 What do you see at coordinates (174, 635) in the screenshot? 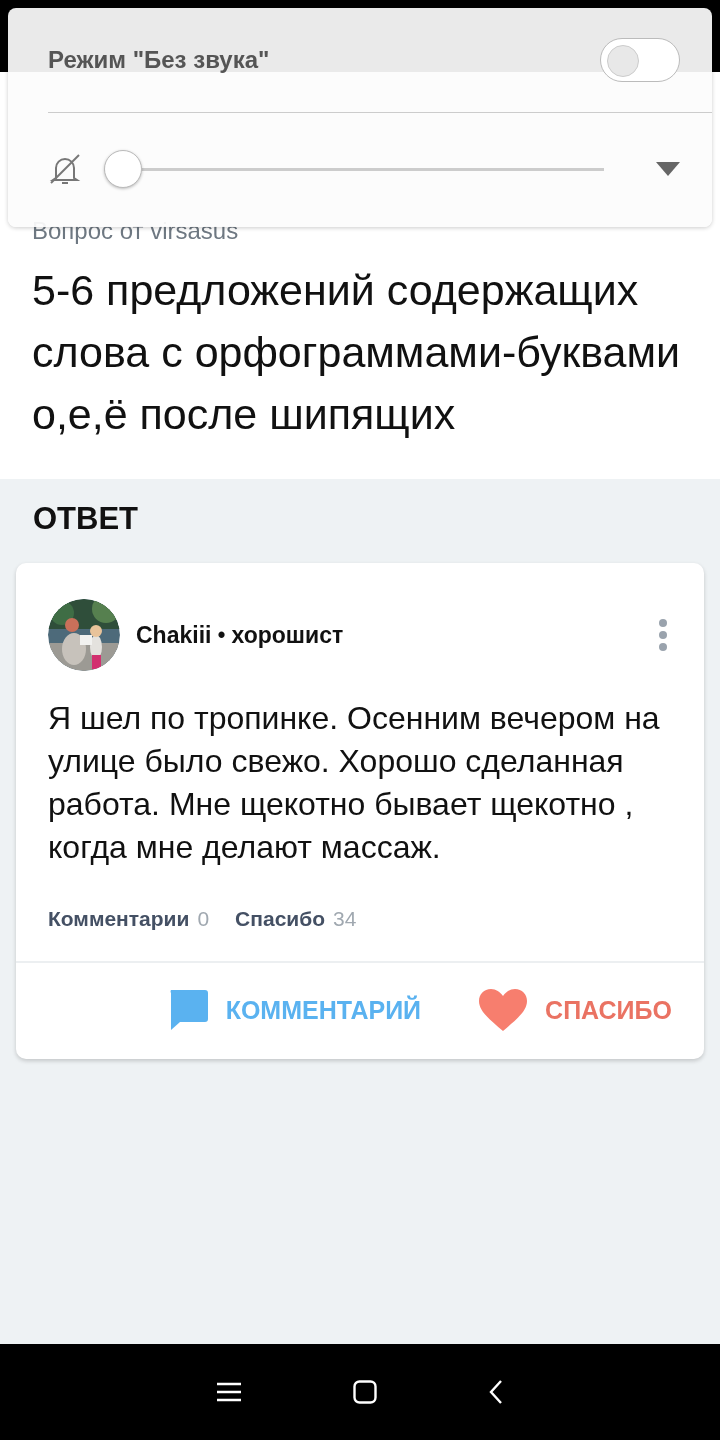
I see `author-name: Chakiii` at bounding box center [174, 635].